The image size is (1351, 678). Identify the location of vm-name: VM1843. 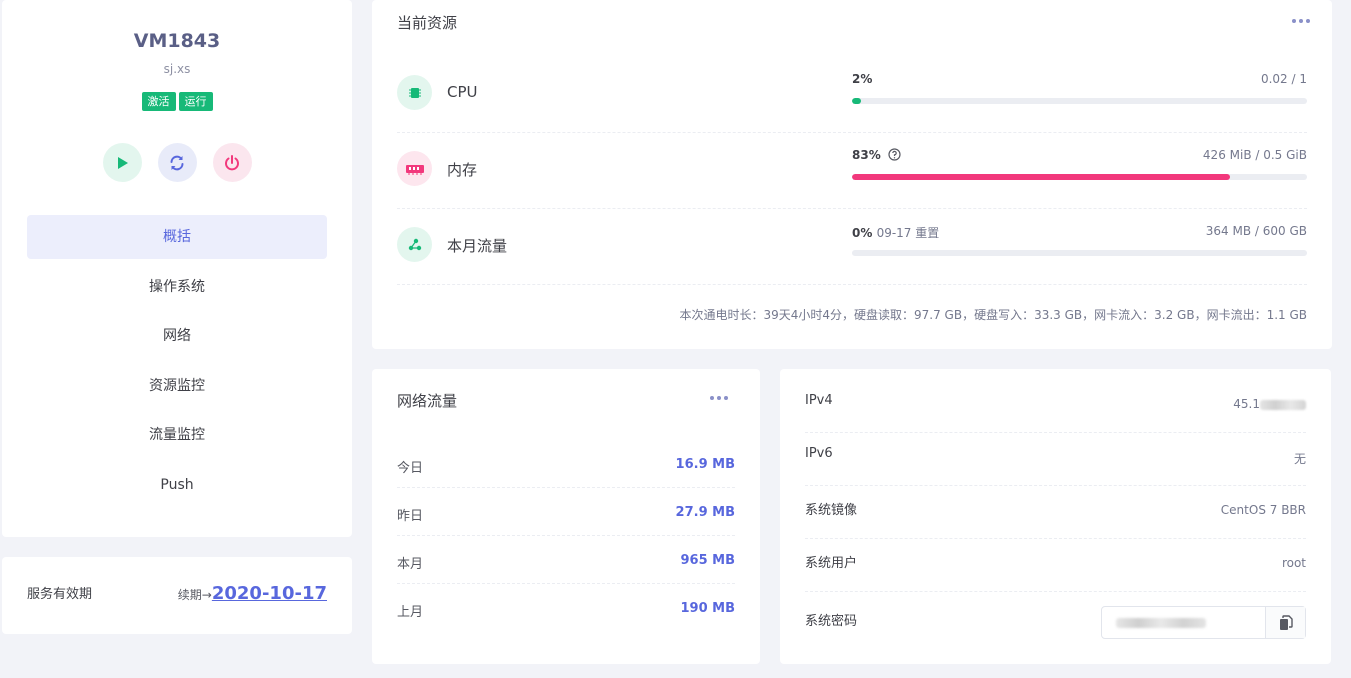
(177, 41).